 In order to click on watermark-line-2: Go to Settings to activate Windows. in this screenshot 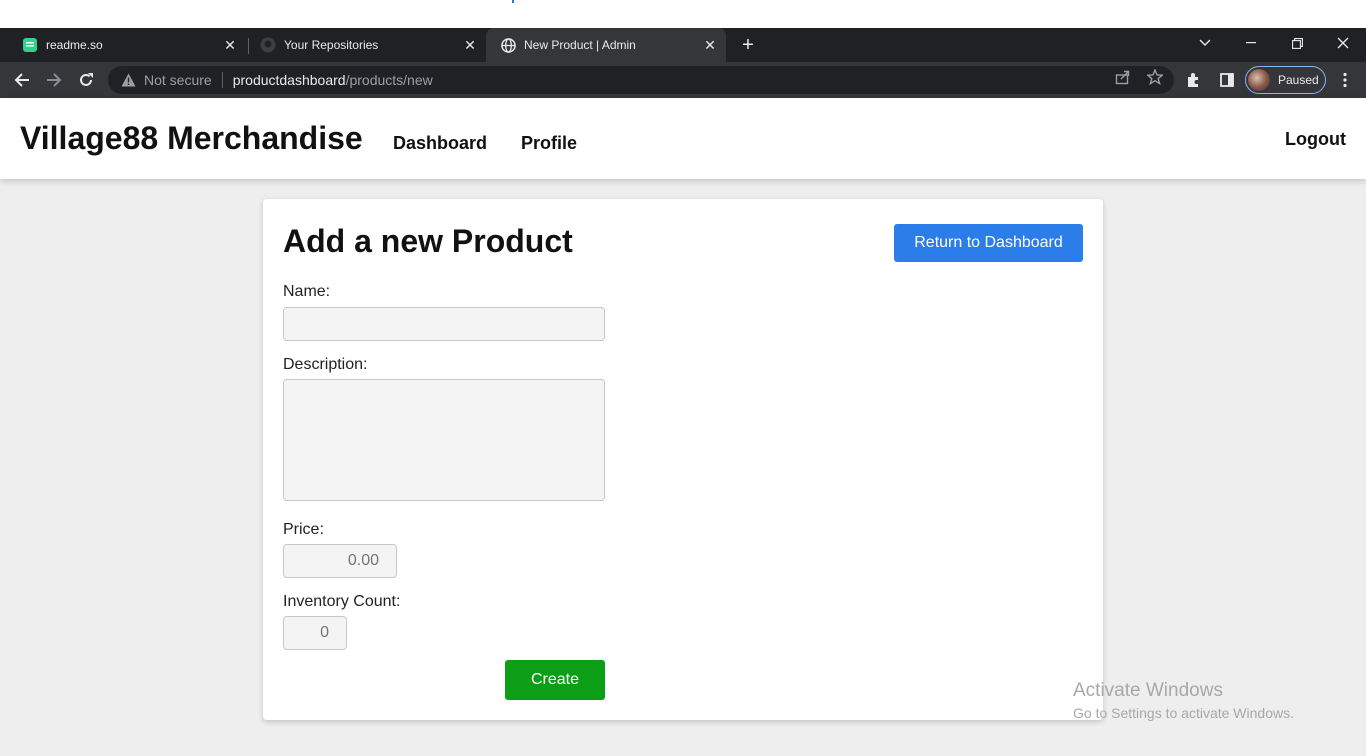, I will do `click(1183, 713)`.